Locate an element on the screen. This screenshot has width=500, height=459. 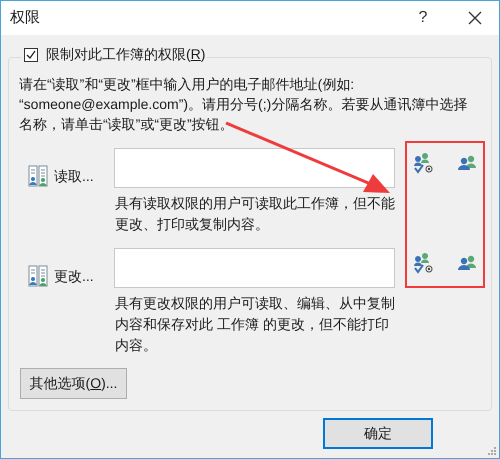
checkbox is located at coordinates (31, 55).